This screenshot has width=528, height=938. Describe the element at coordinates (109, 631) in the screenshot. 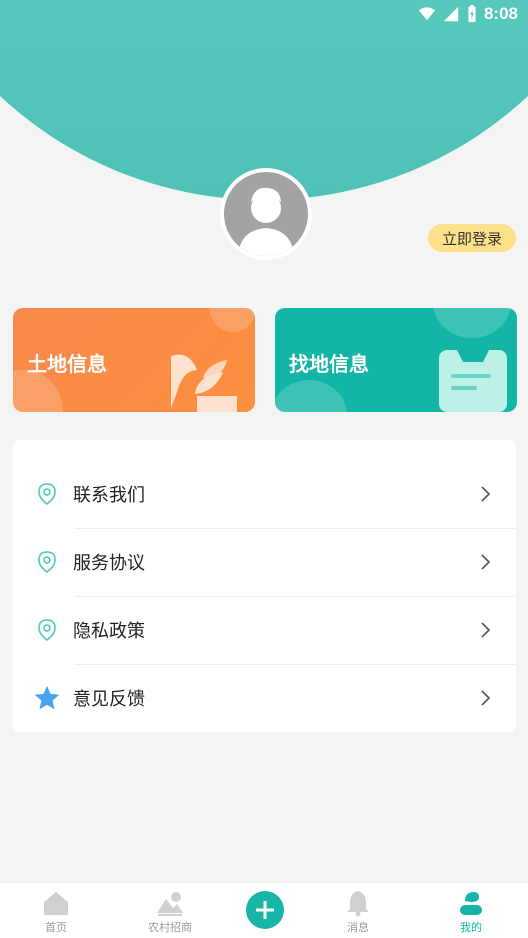

I see `menu-item-label: 隐私政策` at that location.